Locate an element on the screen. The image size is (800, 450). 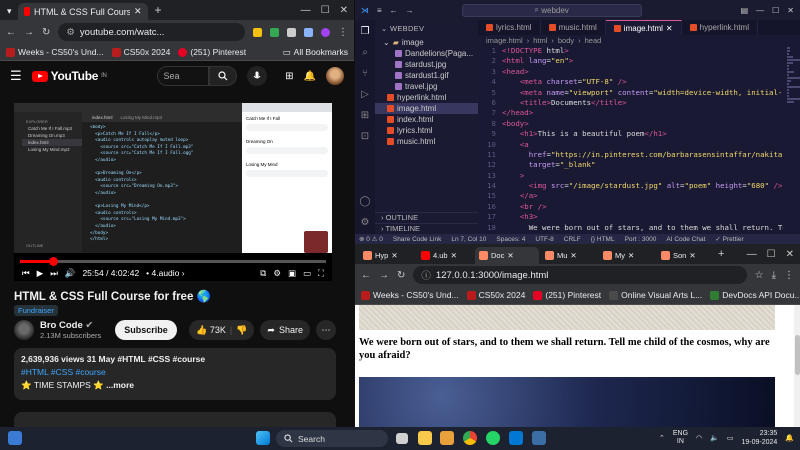
youtube-search-input: Sea is located at coordinates (182, 76).